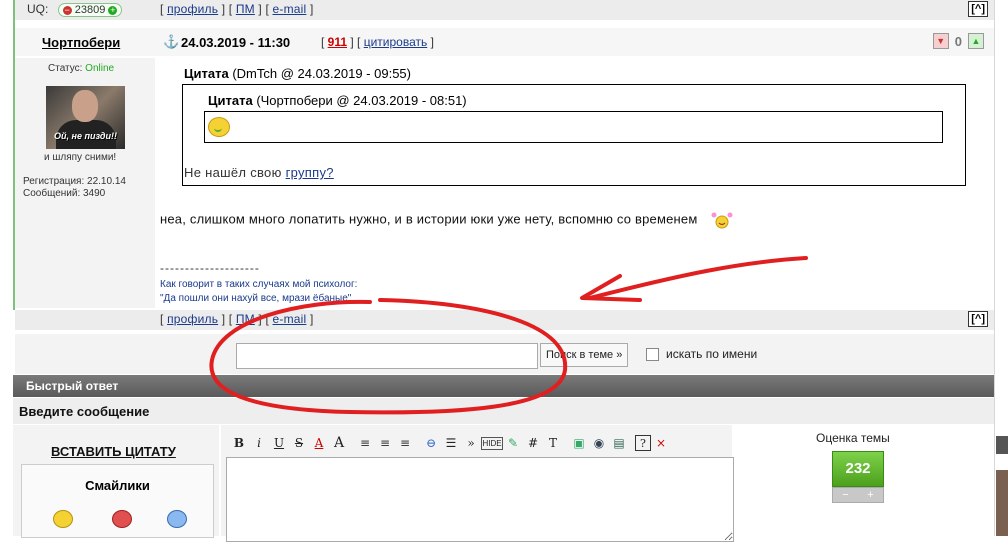 The width and height of the screenshot is (1008, 542). I want to click on message-count: Сообщений: 3490, so click(64, 193).